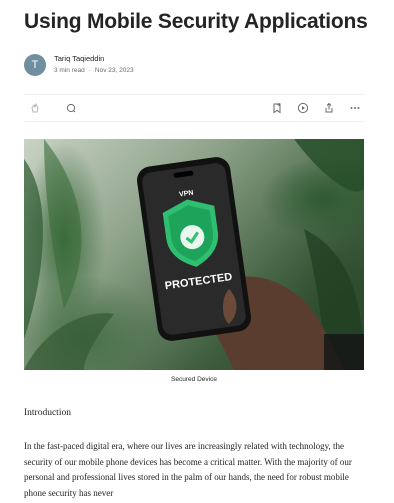 The image size is (394, 503). I want to click on read-time: 3 min read, so click(69, 70).